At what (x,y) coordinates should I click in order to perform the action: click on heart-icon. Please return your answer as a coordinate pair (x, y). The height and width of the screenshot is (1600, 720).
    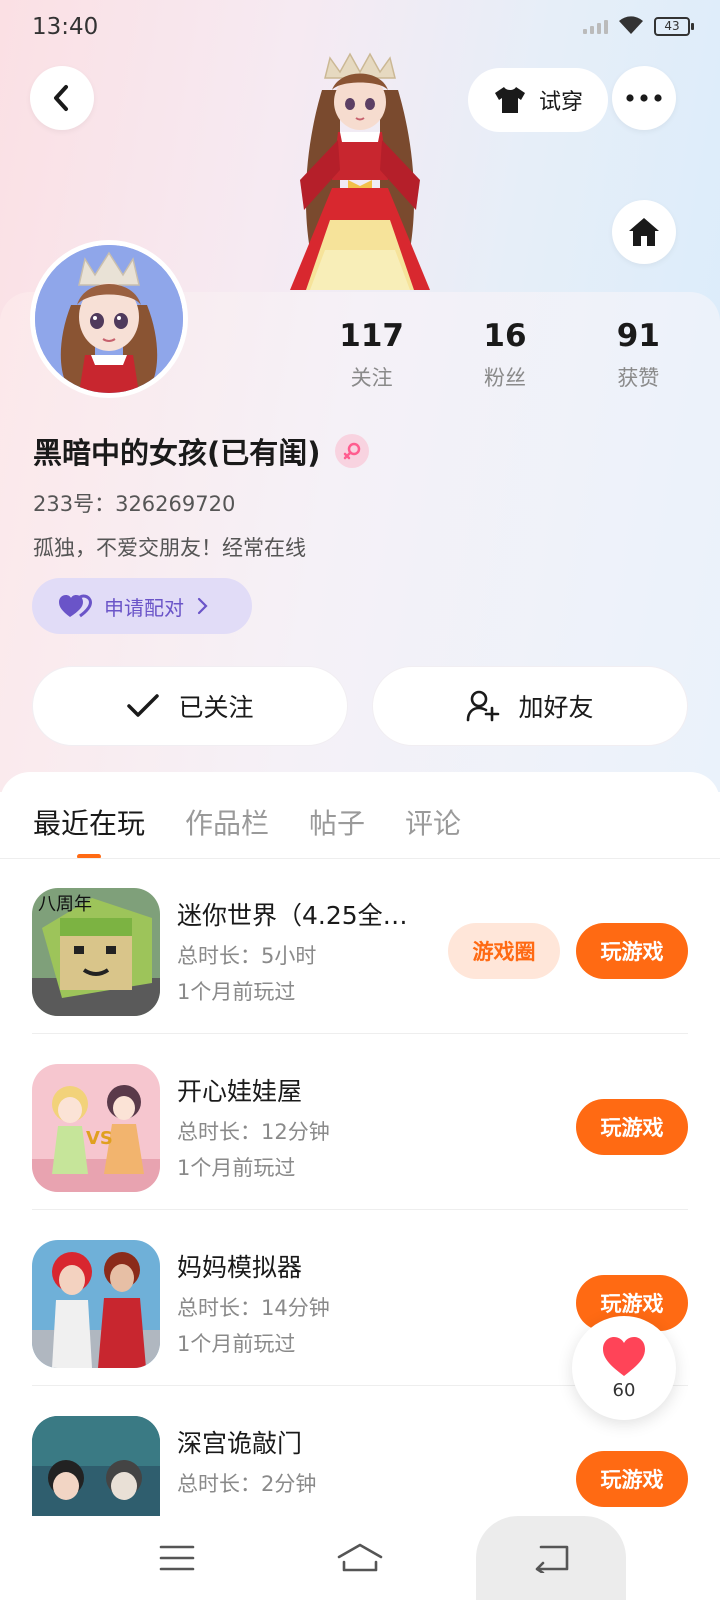
    Looking at the image, I should click on (624, 1356).